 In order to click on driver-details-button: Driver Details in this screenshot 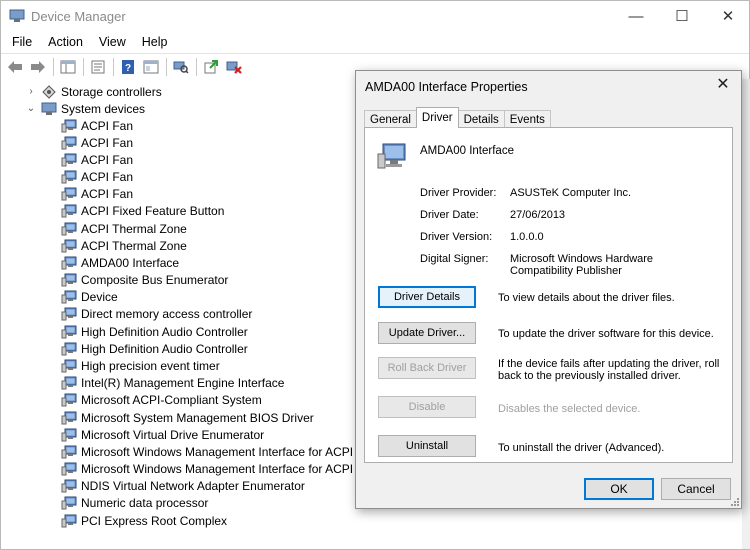, I will do `click(427, 297)`.